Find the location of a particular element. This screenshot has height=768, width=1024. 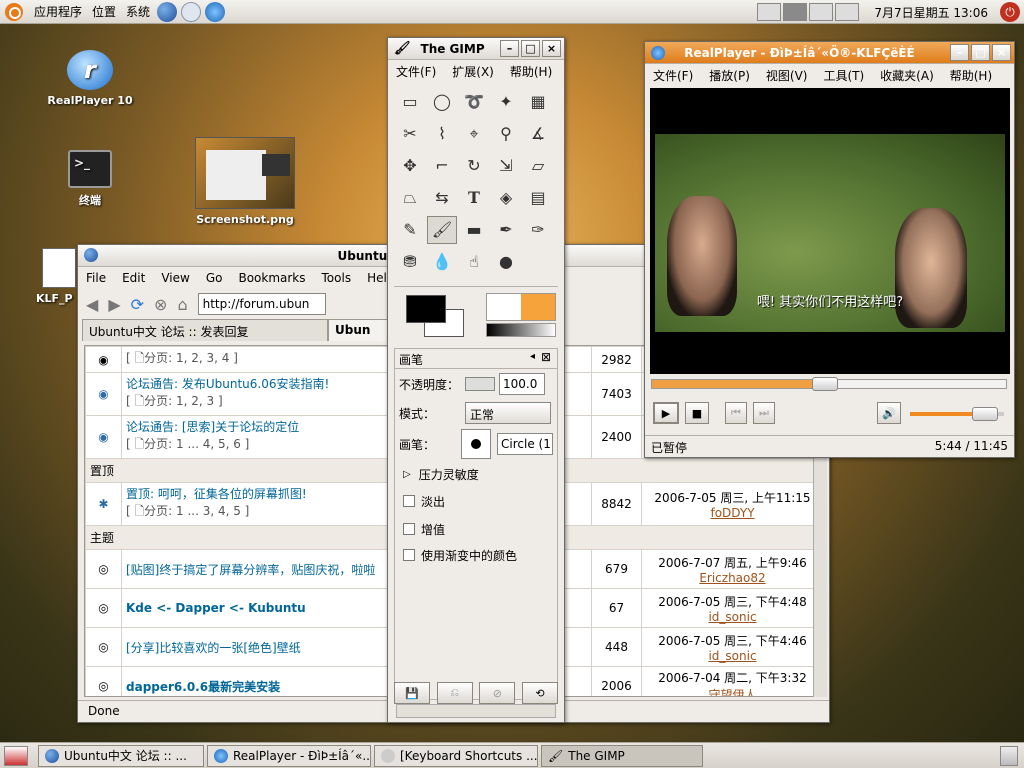

reload-icon: ⟳ is located at coordinates (137, 304).